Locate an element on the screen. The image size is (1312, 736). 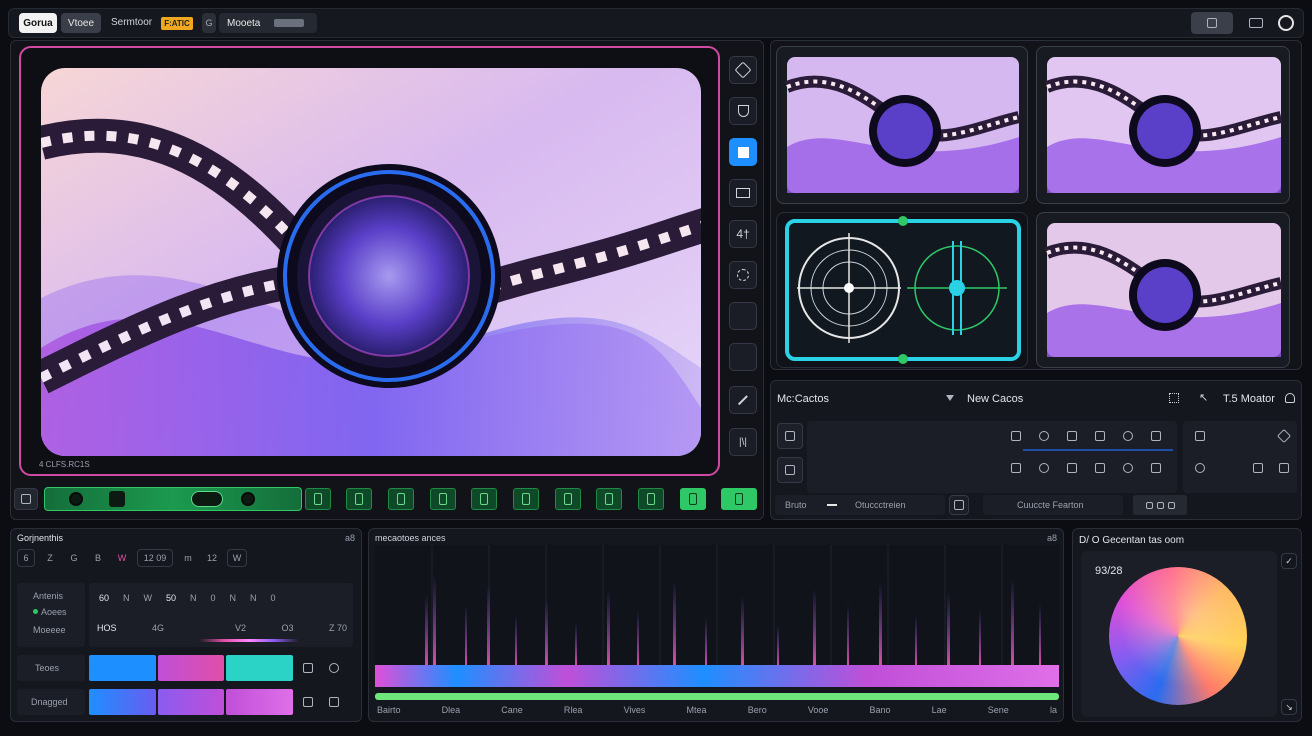
mode-selector: Mooeta is located at coordinates (268, 23).